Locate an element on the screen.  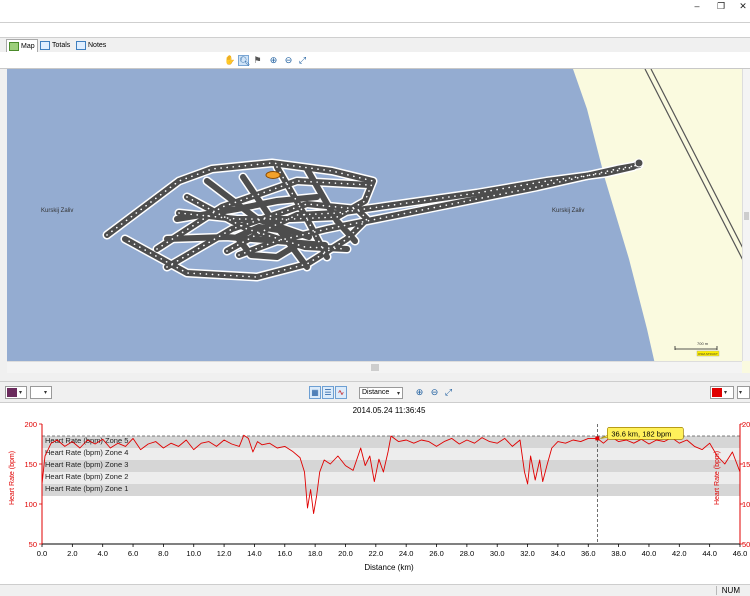
table-icon is located at coordinates (45, 45).